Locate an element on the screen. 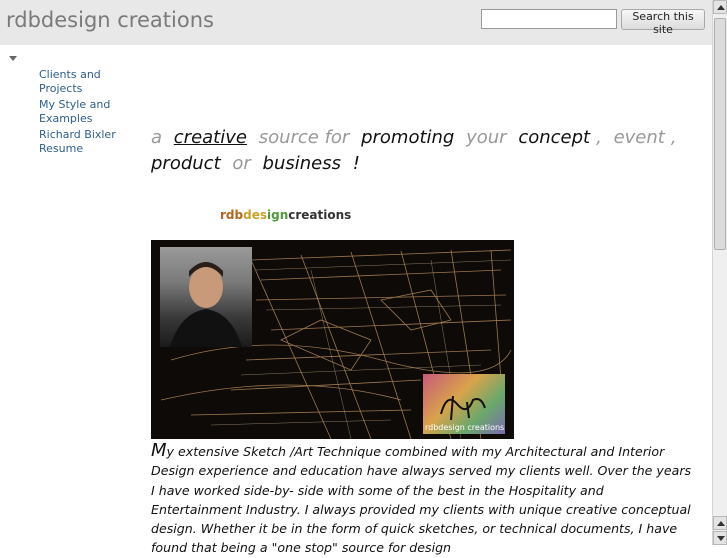 This screenshot has width=727, height=558. tagline-word: or is located at coordinates (241, 163).